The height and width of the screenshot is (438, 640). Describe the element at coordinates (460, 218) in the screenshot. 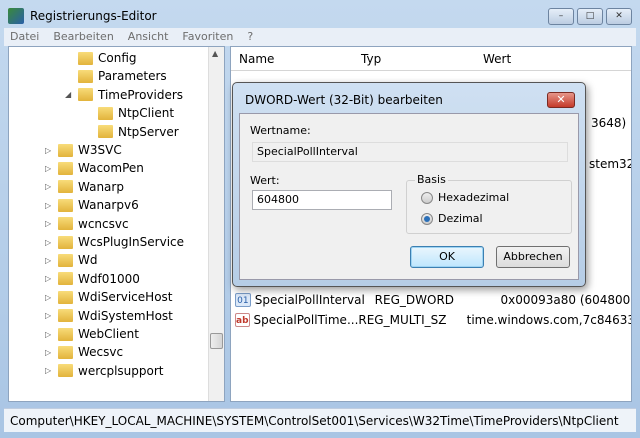

I see `decimal-label: Dezimal` at that location.